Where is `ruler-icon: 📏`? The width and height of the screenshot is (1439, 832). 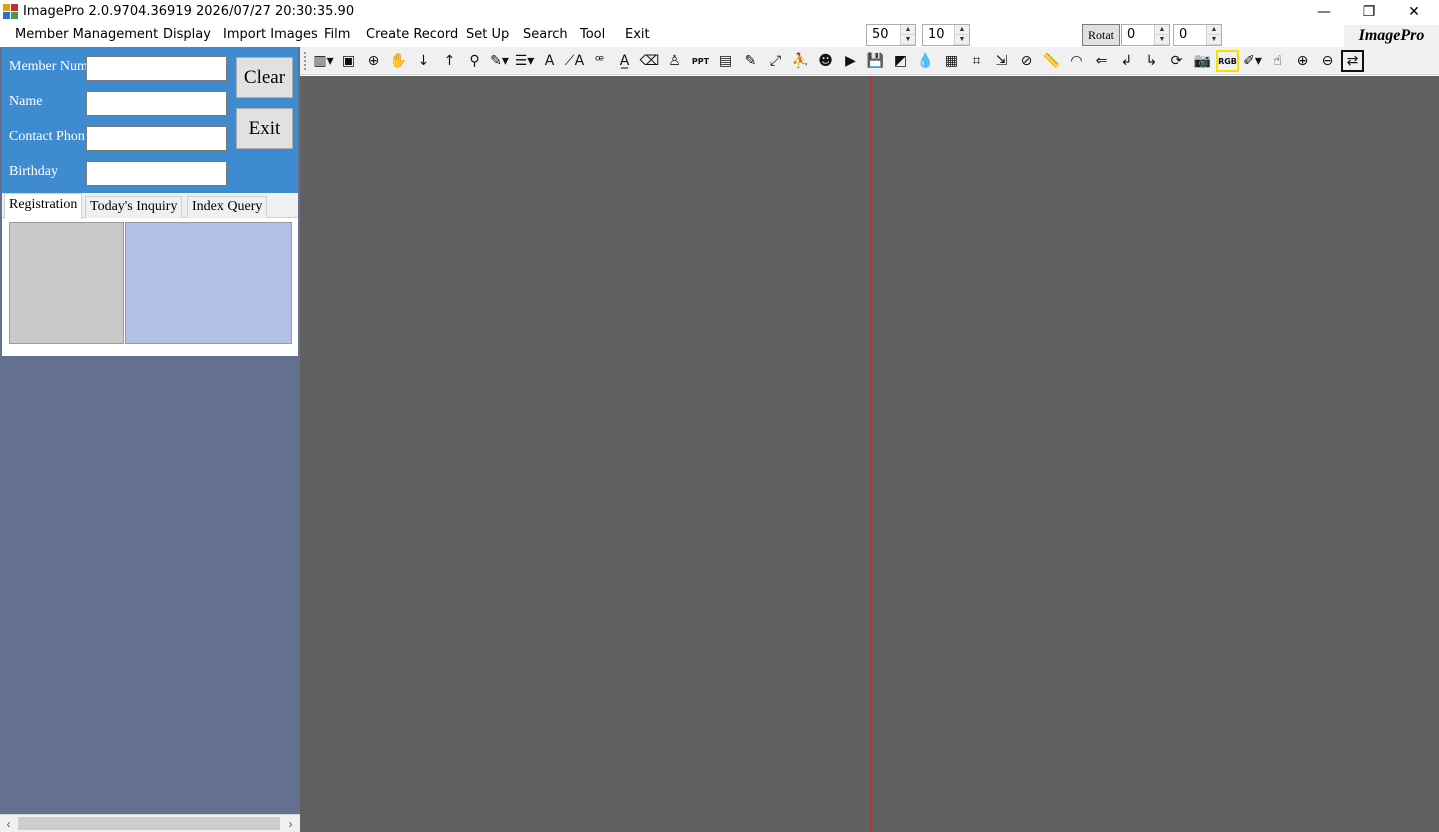
ruler-icon: 📏 is located at coordinates (1051, 61).